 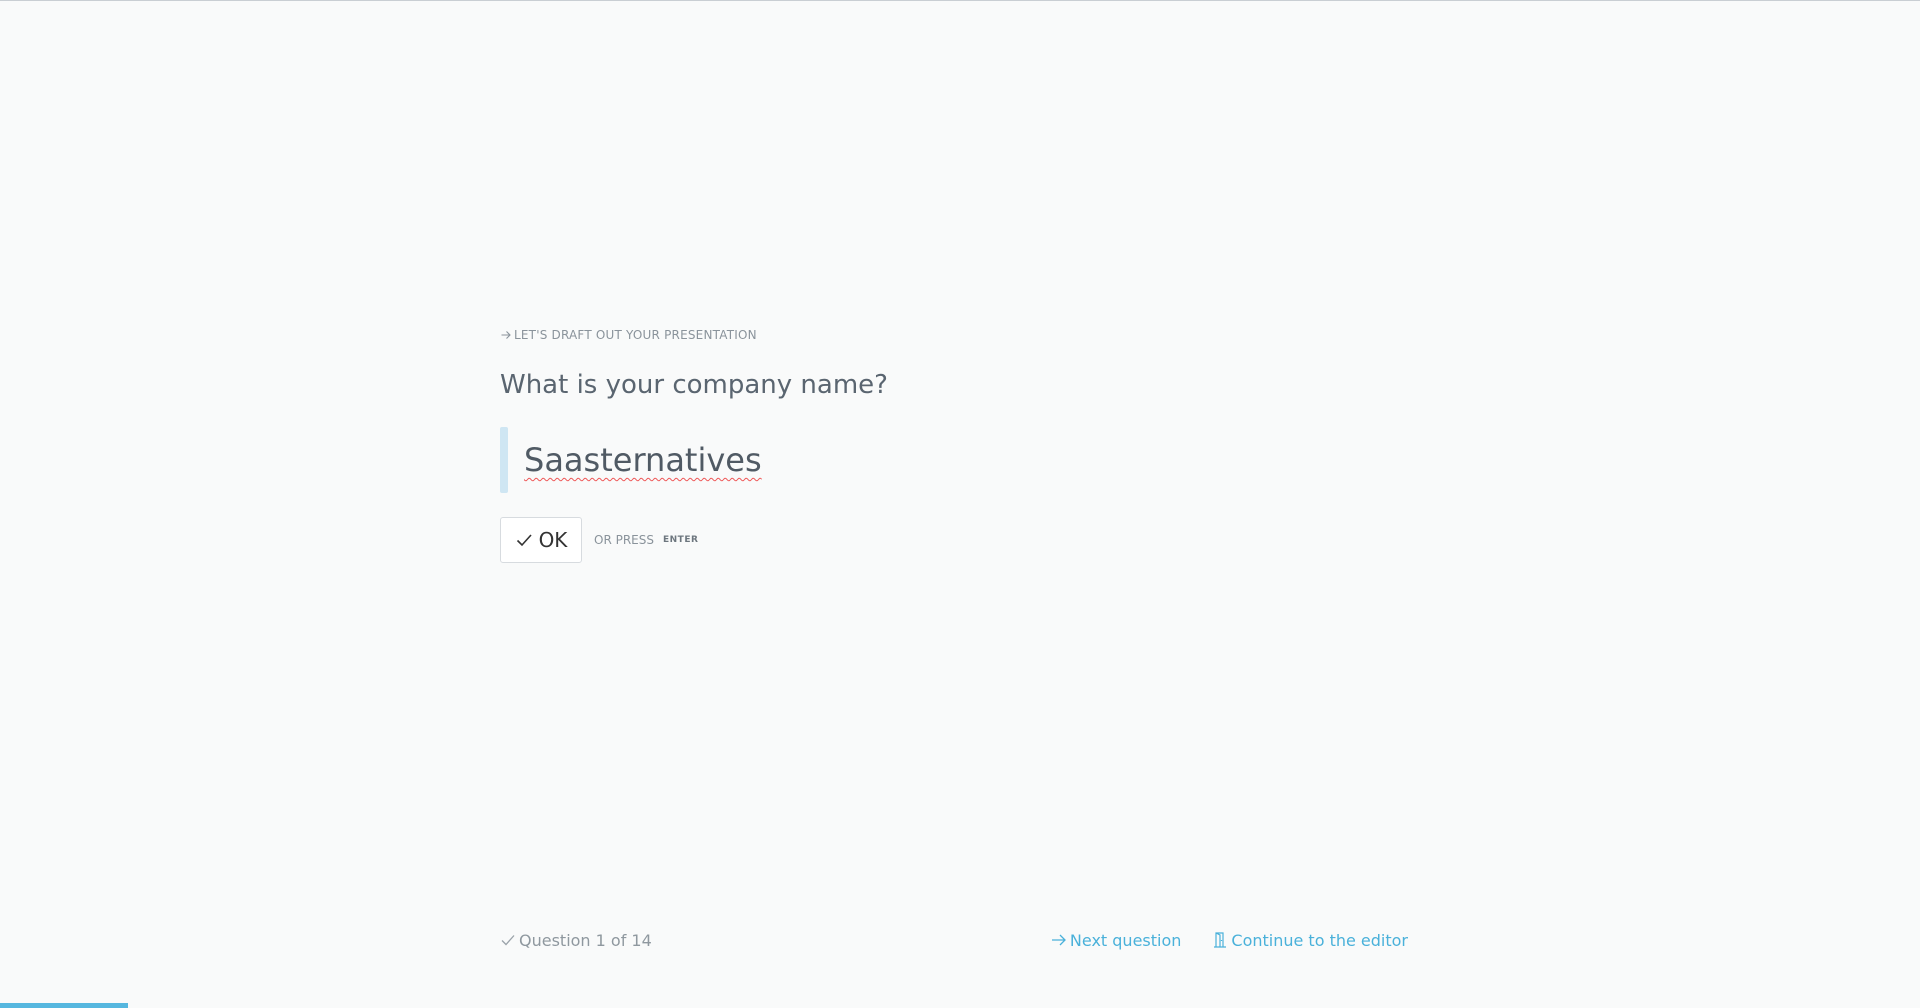 What do you see at coordinates (624, 540) in the screenshot?
I see `or-press-hint: or press` at bounding box center [624, 540].